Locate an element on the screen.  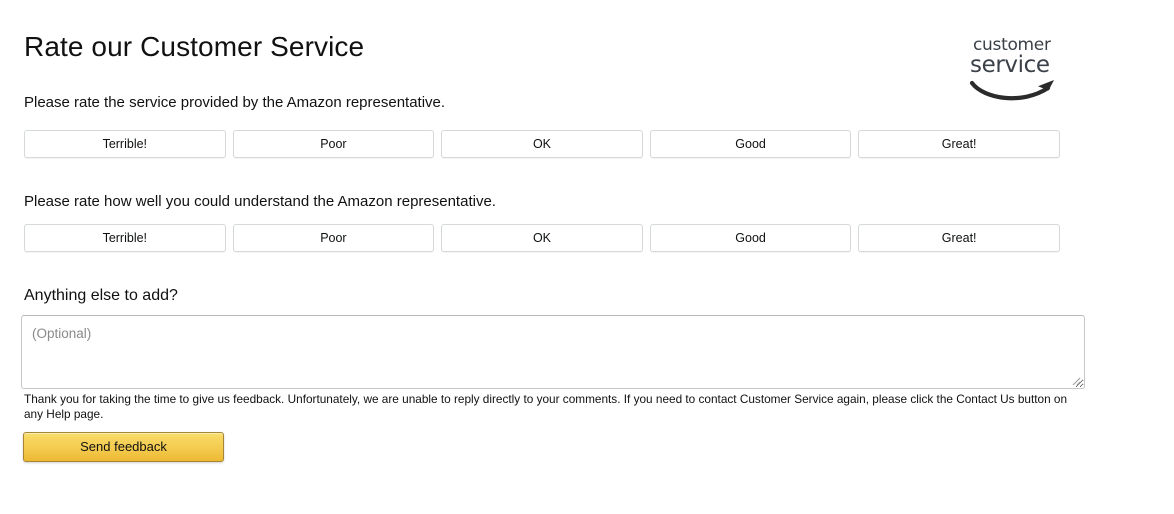
rating-option-ok: OK is located at coordinates (542, 144).